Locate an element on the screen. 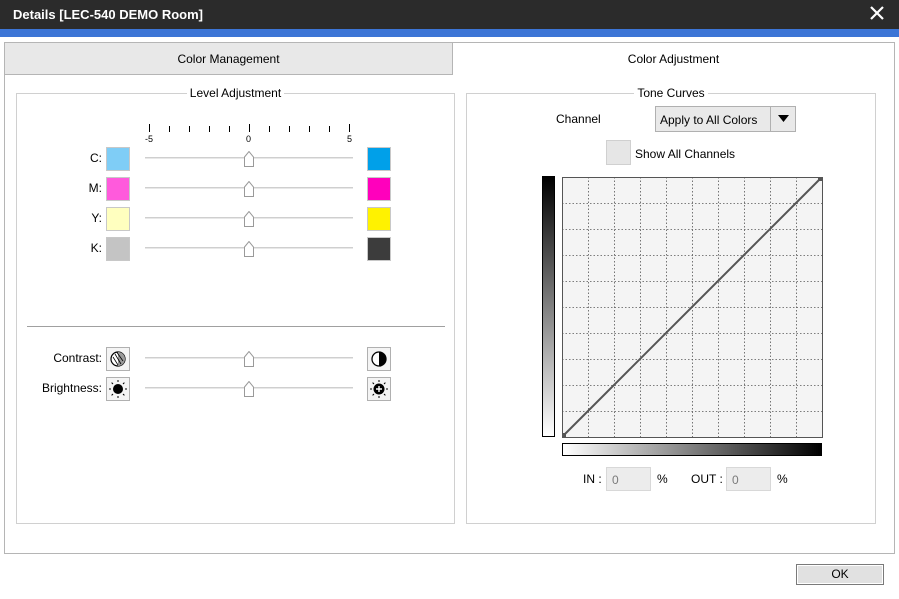 Image resolution: width=899 pixels, height=599 pixels. scale-label-min: -5 is located at coordinates (149, 139).